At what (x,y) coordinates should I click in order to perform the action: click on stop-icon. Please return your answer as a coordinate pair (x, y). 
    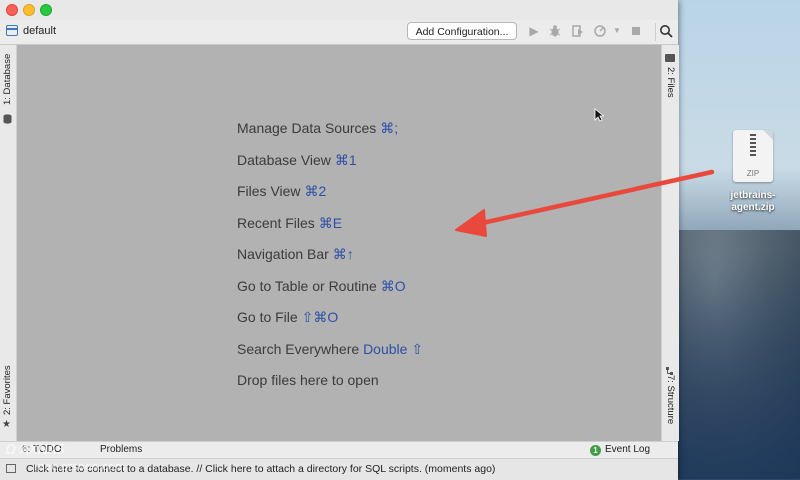
    Looking at the image, I should click on (636, 31).